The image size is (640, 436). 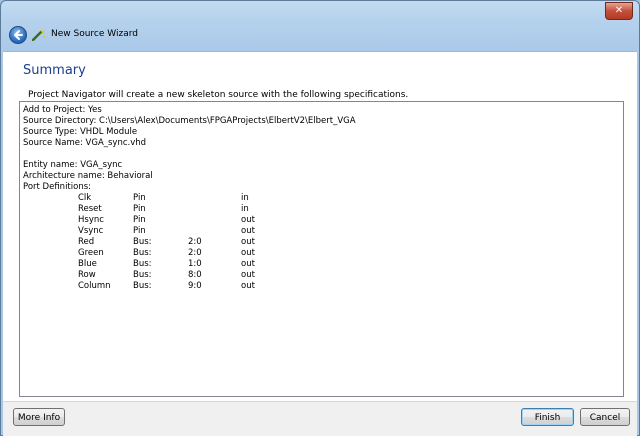 I want to click on cancel-button: Cancel, so click(x=605, y=417).